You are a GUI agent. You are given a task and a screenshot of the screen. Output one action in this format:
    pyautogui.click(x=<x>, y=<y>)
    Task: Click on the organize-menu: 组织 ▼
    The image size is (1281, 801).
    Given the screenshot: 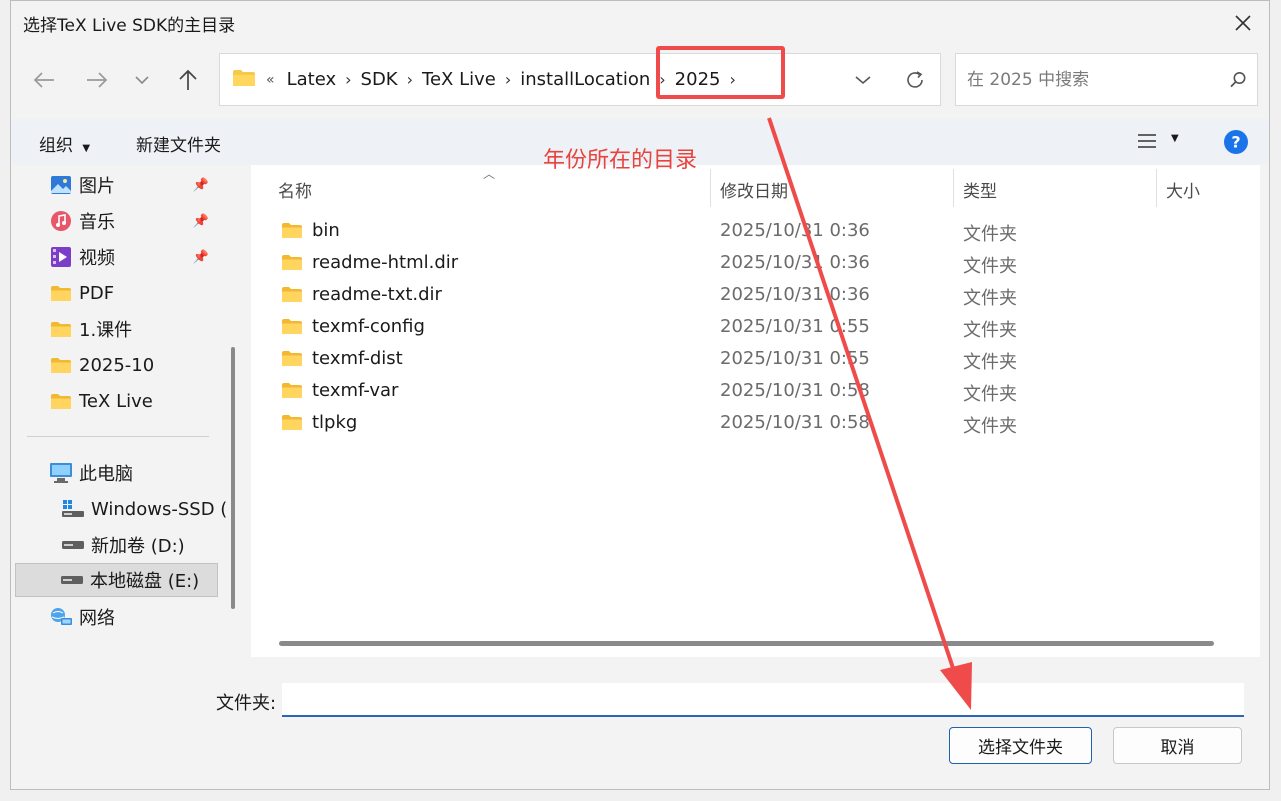 What is the action you would take?
    pyautogui.click(x=64, y=143)
    